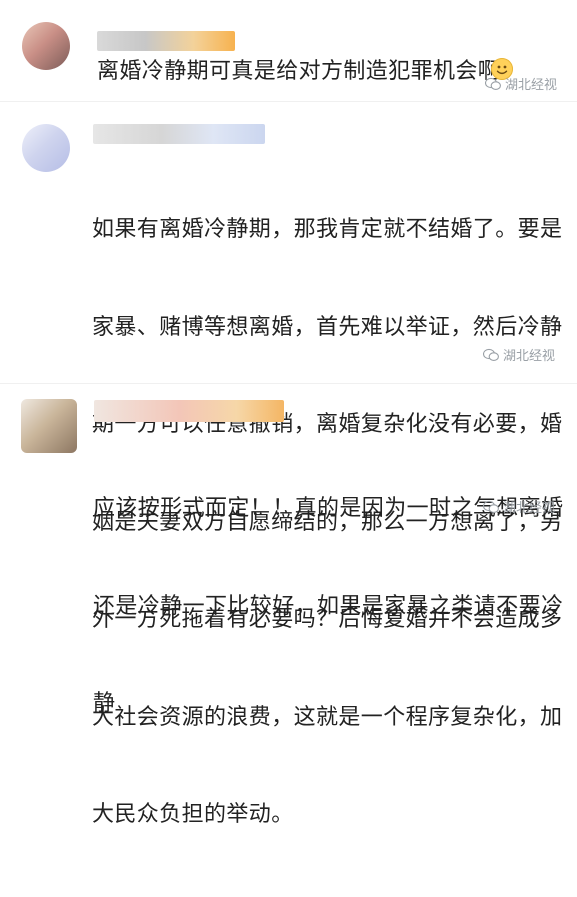  I want to click on comment-line: 静, so click(104, 703).